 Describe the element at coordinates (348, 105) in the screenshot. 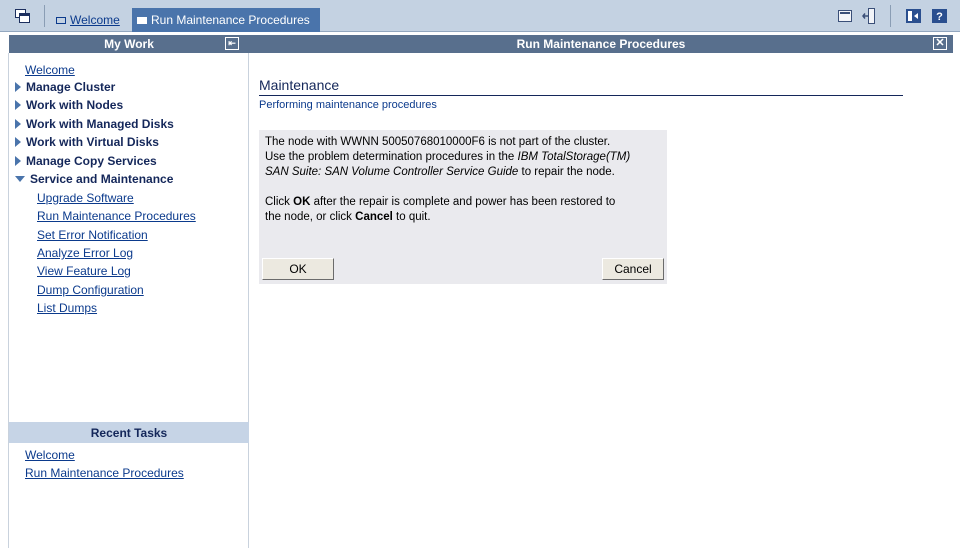

I see `page-subtitle: Performing maintenance procedures` at that location.